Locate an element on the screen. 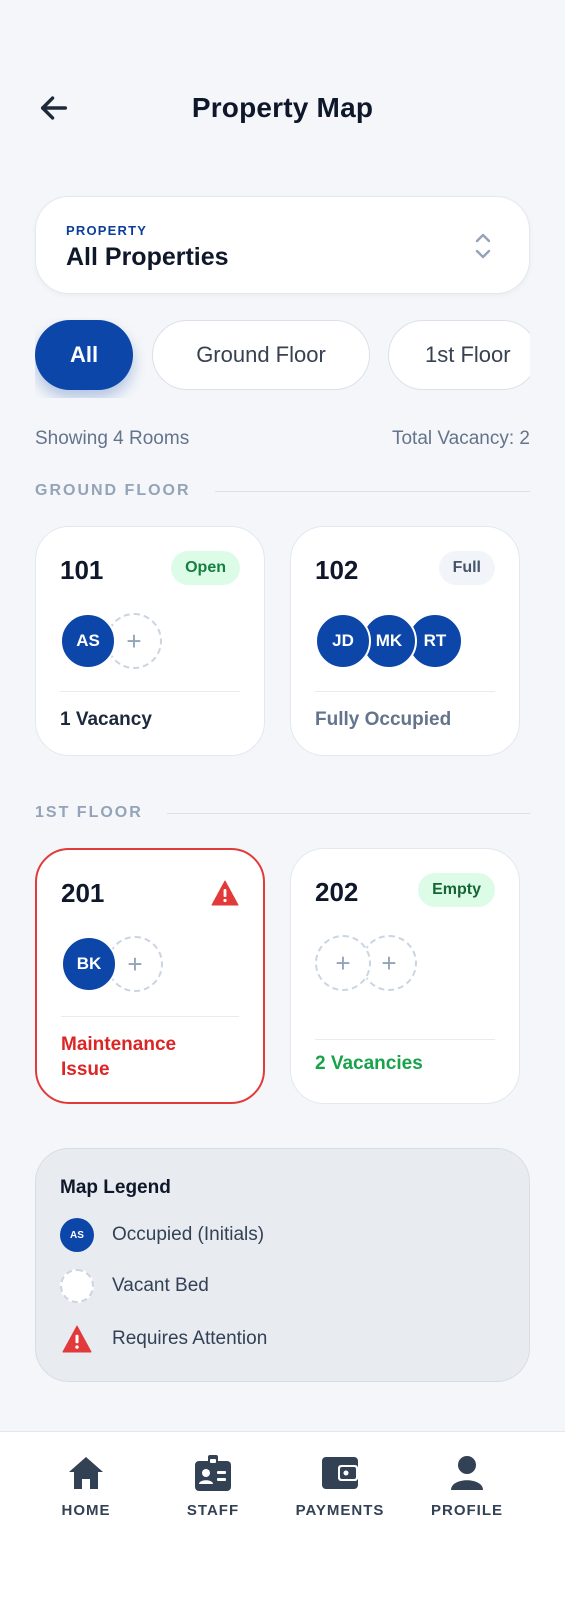 The height and width of the screenshot is (1600, 565). section-title: 1ST FLOOR is located at coordinates (89, 812).